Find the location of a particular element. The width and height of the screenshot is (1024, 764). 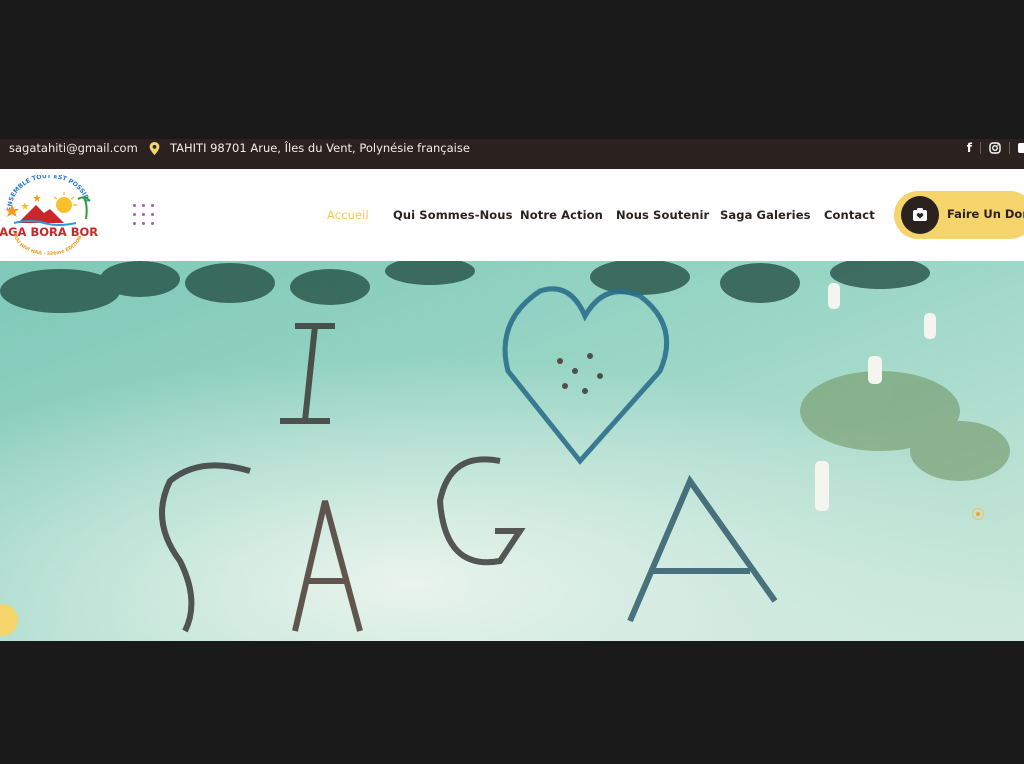

instagram-icon is located at coordinates (995, 148).